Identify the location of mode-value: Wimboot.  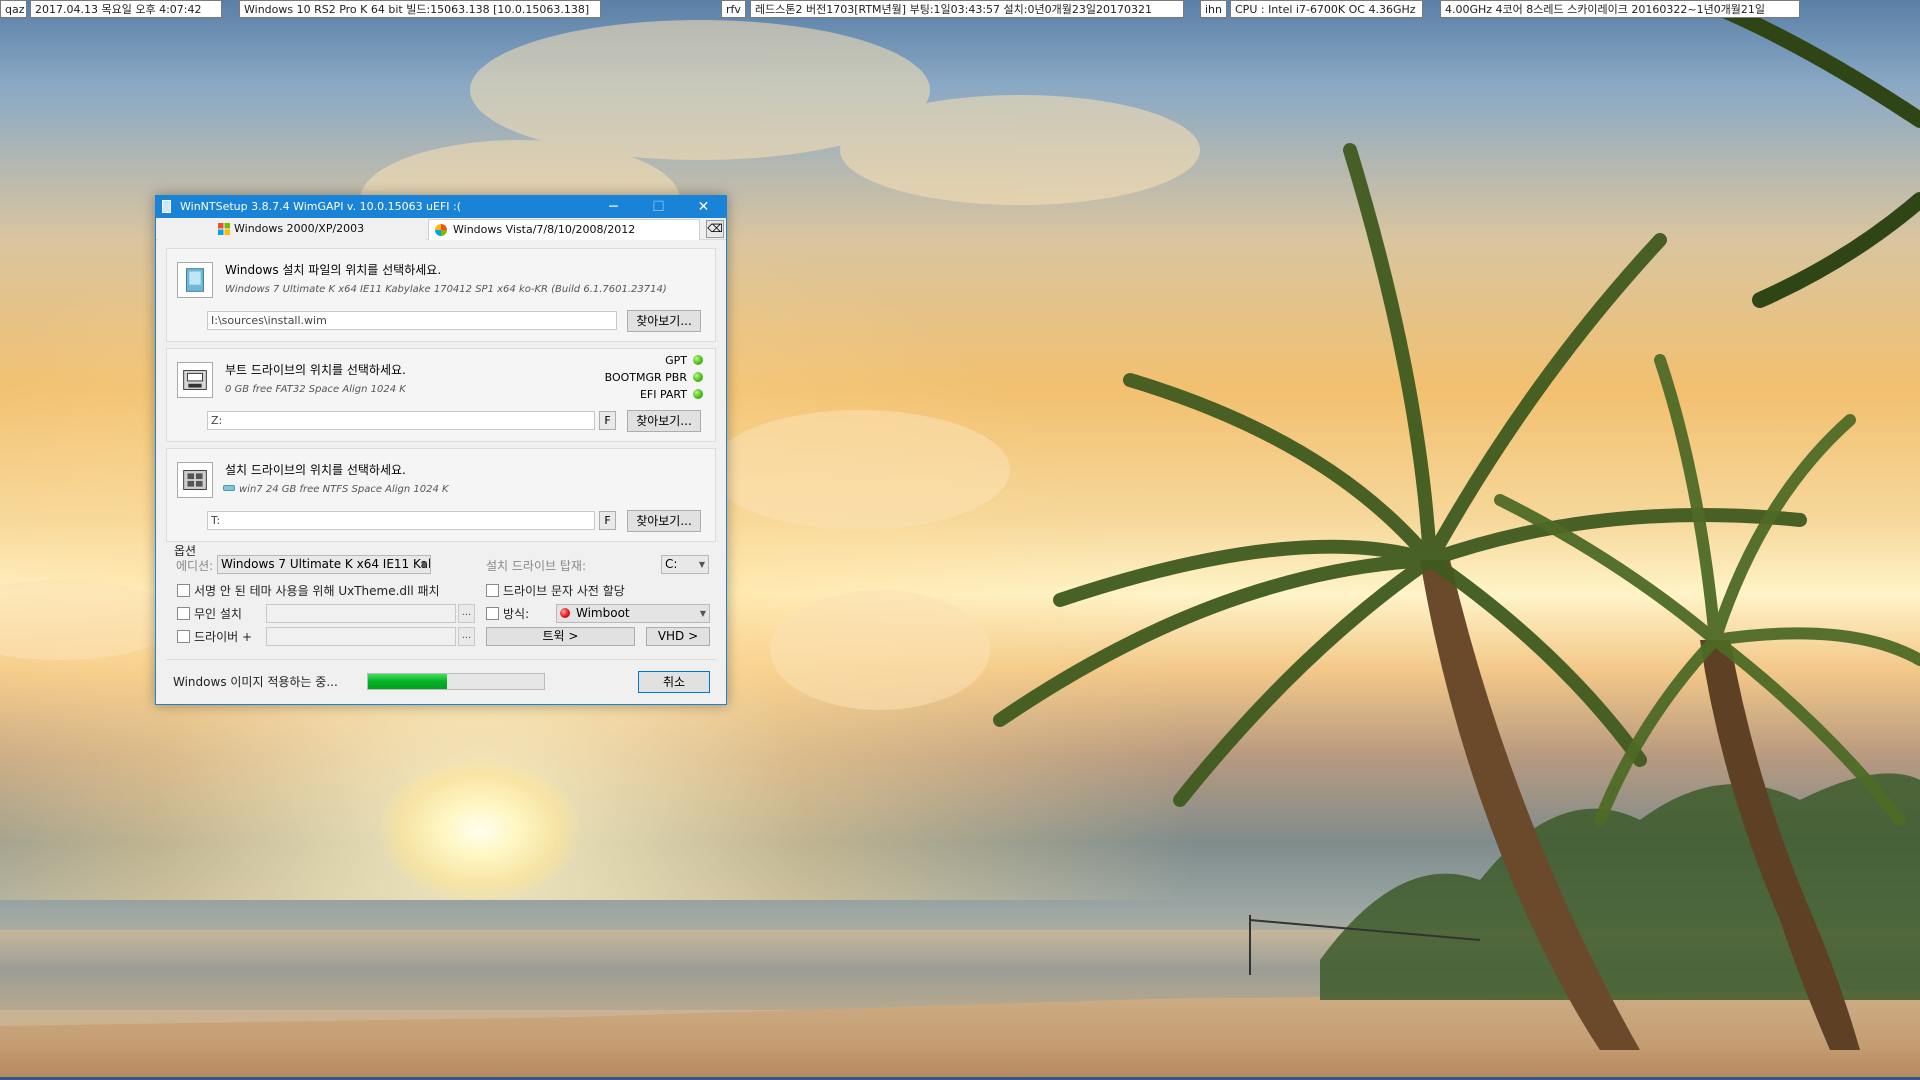
(603, 613).